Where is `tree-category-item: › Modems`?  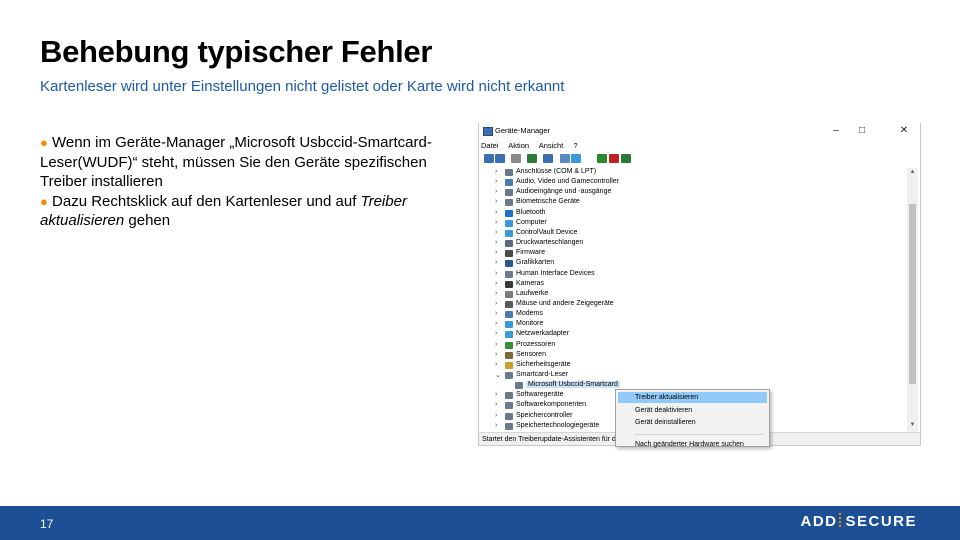 tree-category-item: › Modems is located at coordinates (689, 315).